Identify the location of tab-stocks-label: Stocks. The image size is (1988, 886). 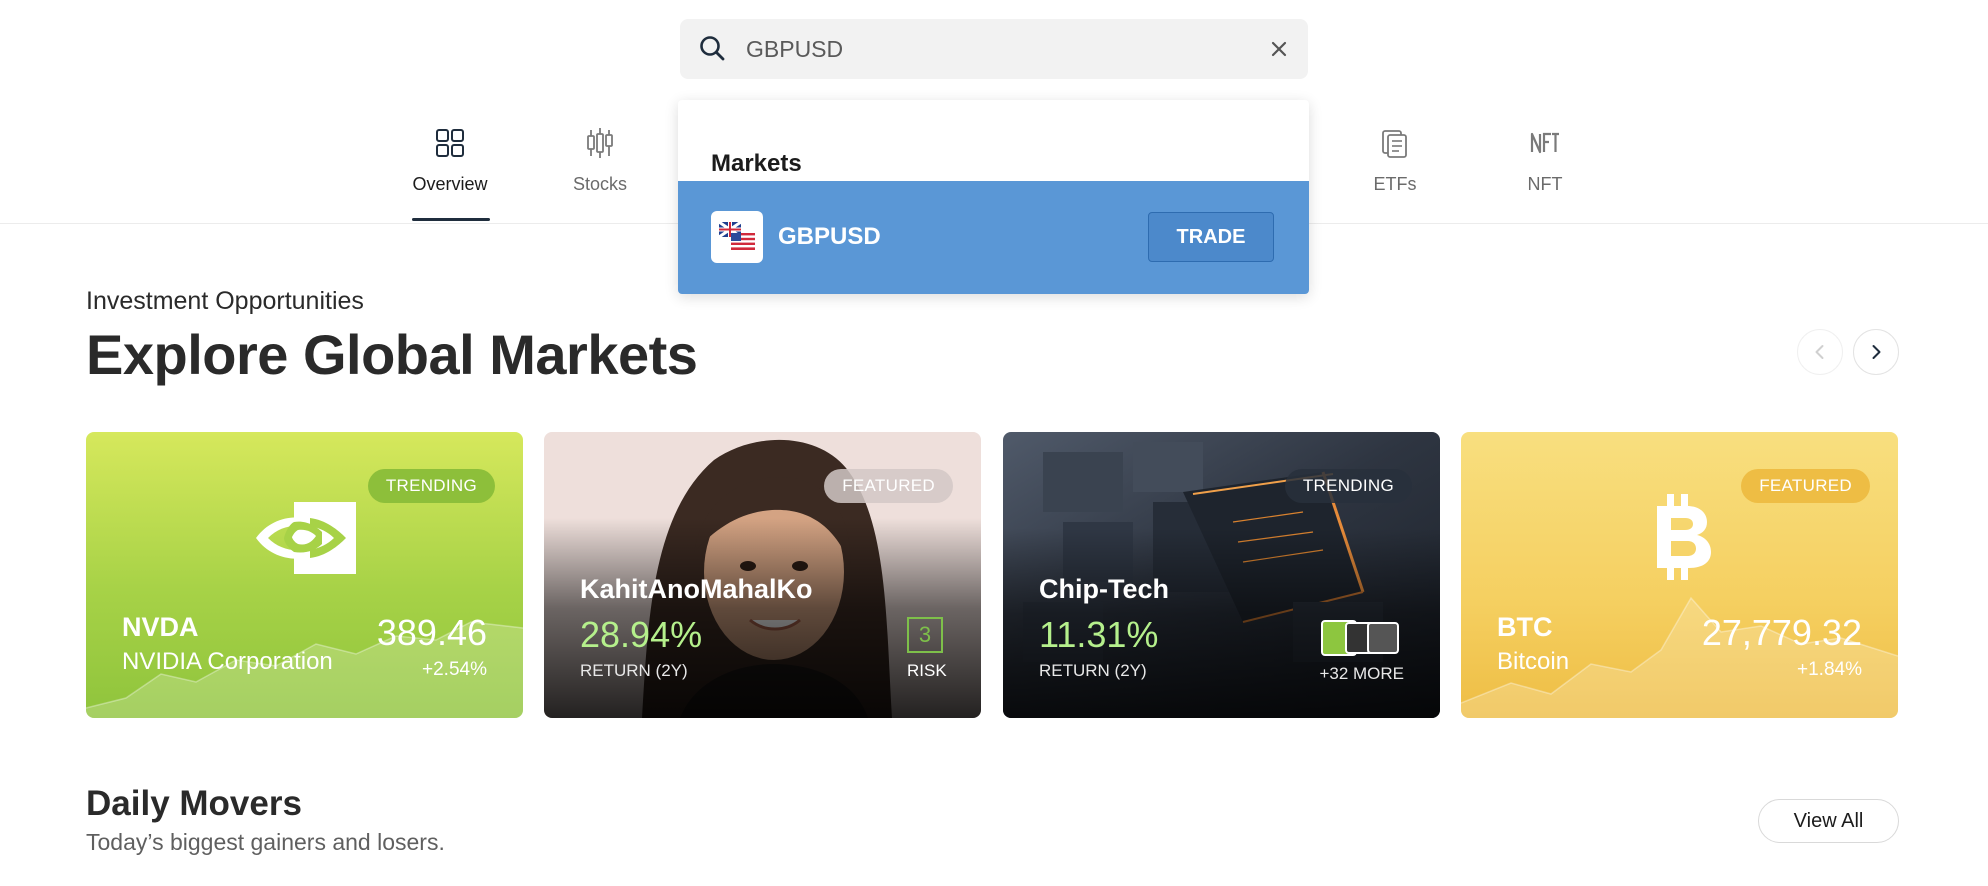
(600, 184).